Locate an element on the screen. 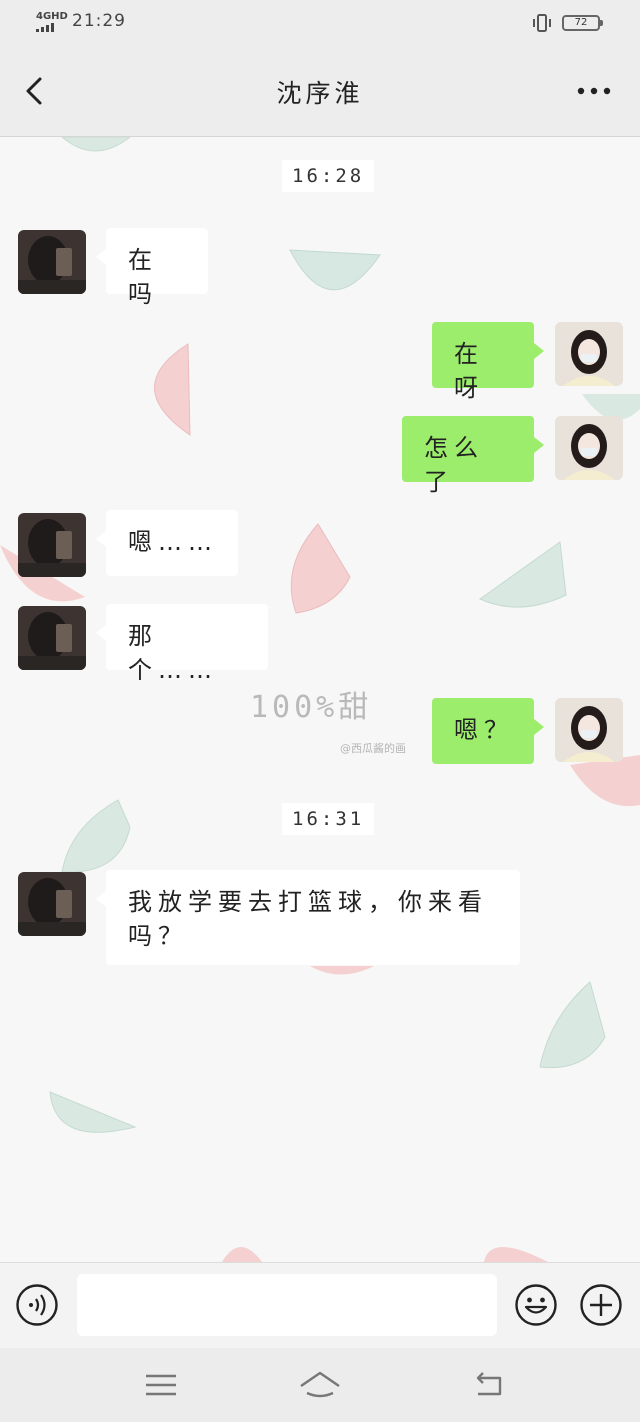 Image resolution: width=640 pixels, height=1422 pixels. status-bar: 4GHD 21:29 72 is located at coordinates (320, 23).